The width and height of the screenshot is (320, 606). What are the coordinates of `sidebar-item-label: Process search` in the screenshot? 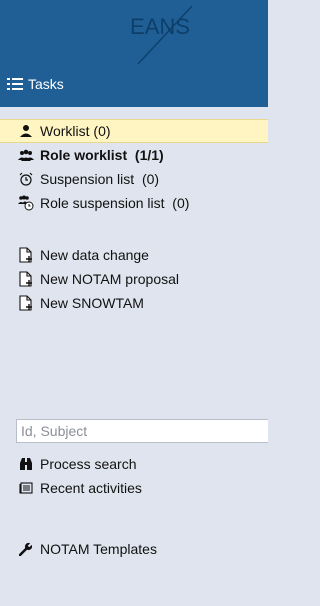 It's located at (88, 464).